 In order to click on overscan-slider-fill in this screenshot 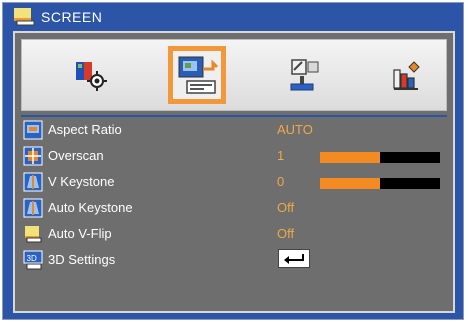, I will do `click(350, 157)`.